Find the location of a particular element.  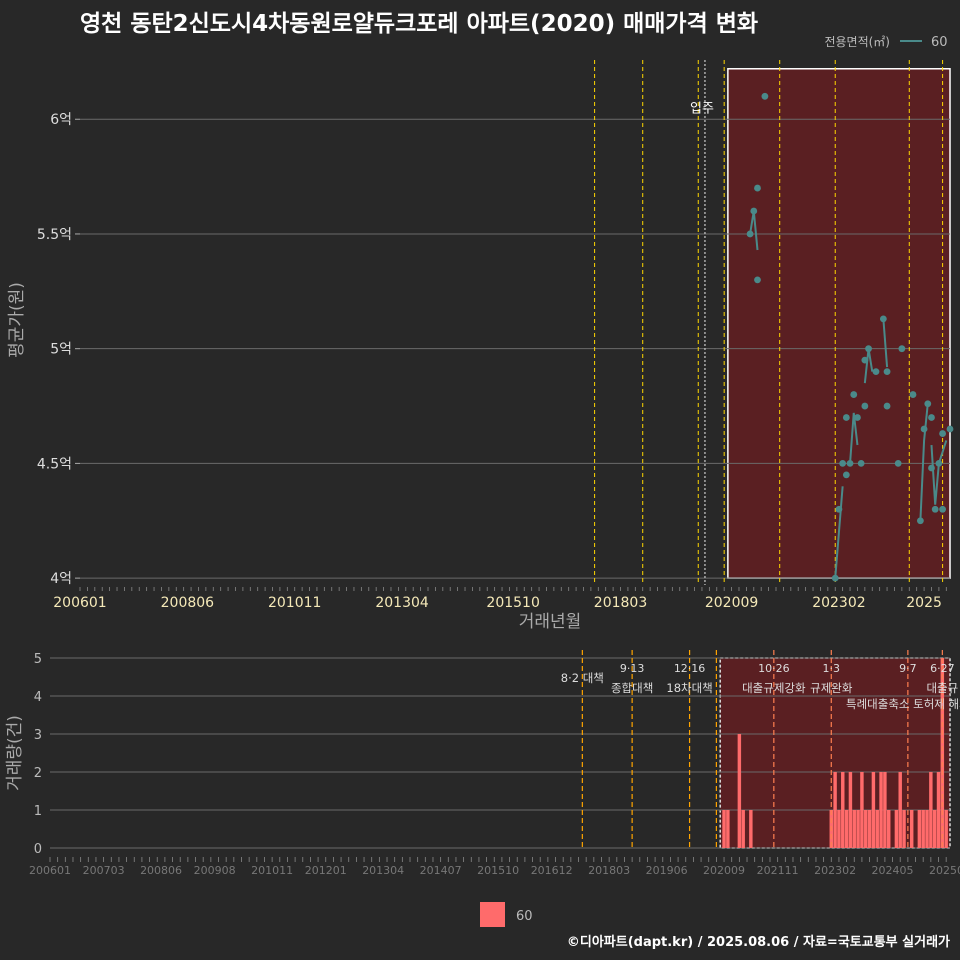

policy-date-label: 9·13 is located at coordinates (632, 668).